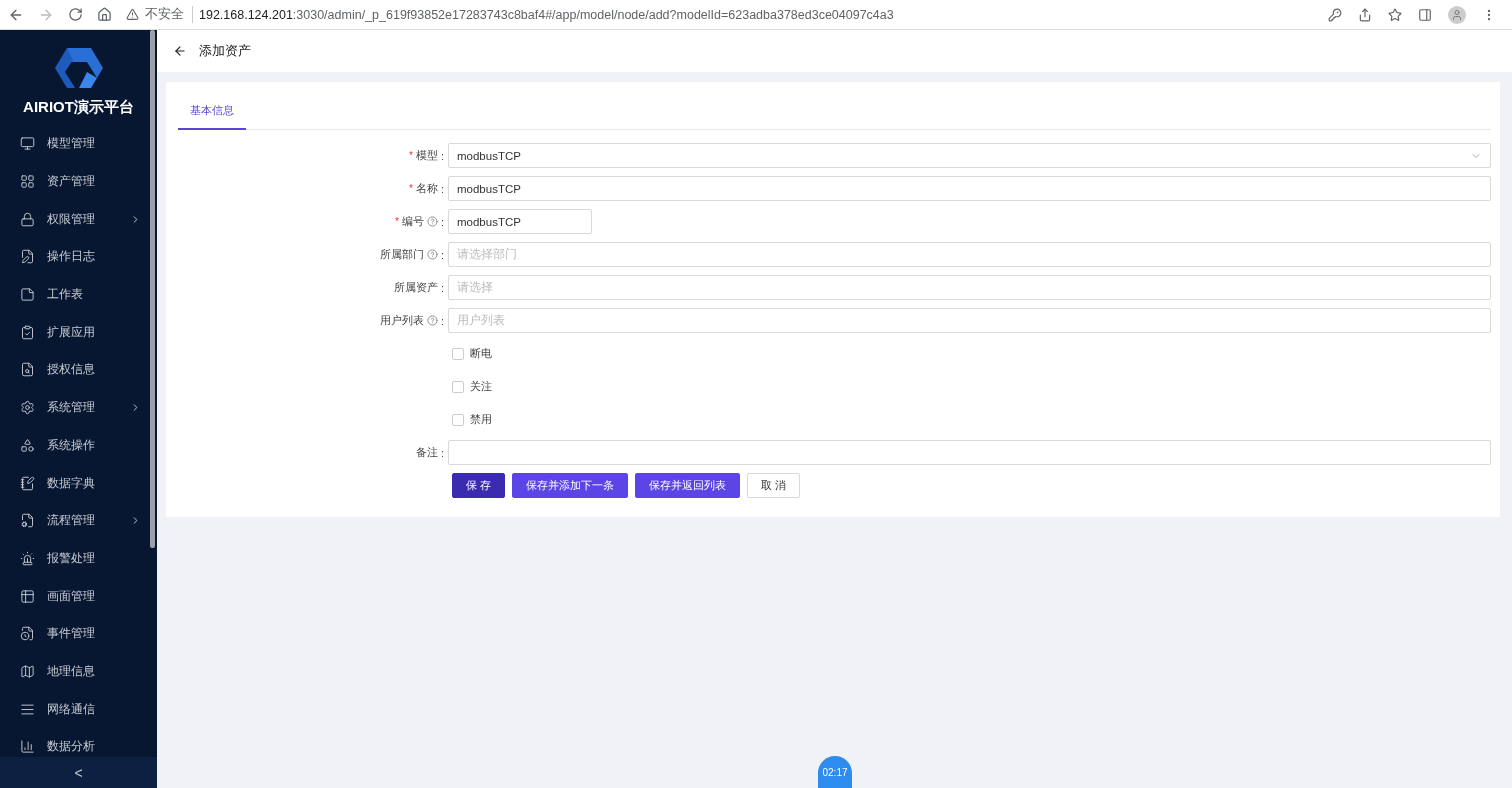 Image resolution: width=1512 pixels, height=788 pixels. I want to click on security-label: 不安全, so click(169, 14).